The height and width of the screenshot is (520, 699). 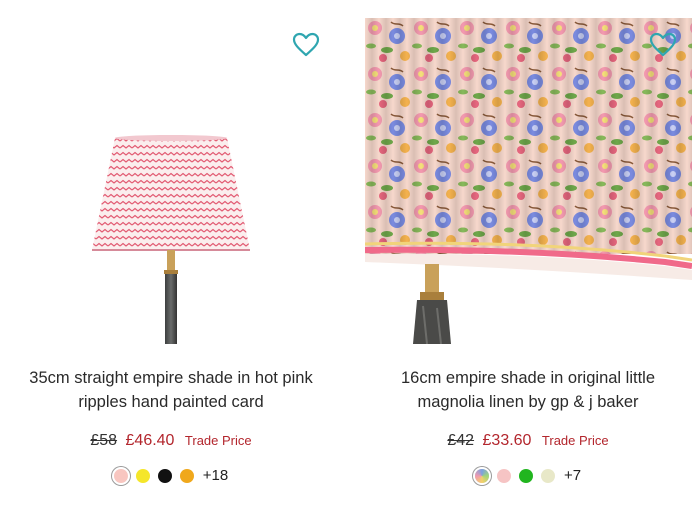 I want to click on more-colors-count: +7, so click(x=572, y=475).